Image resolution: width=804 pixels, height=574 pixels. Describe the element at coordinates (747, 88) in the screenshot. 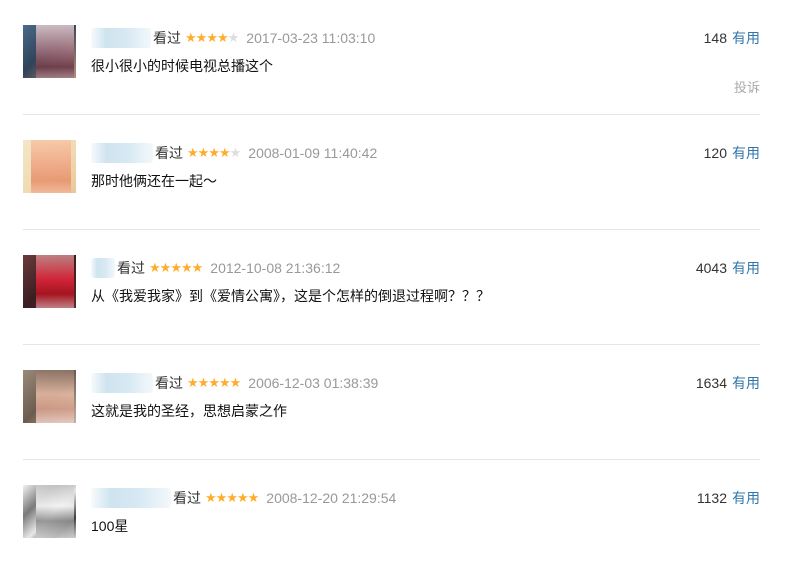

I see `report-button: 投诉` at that location.